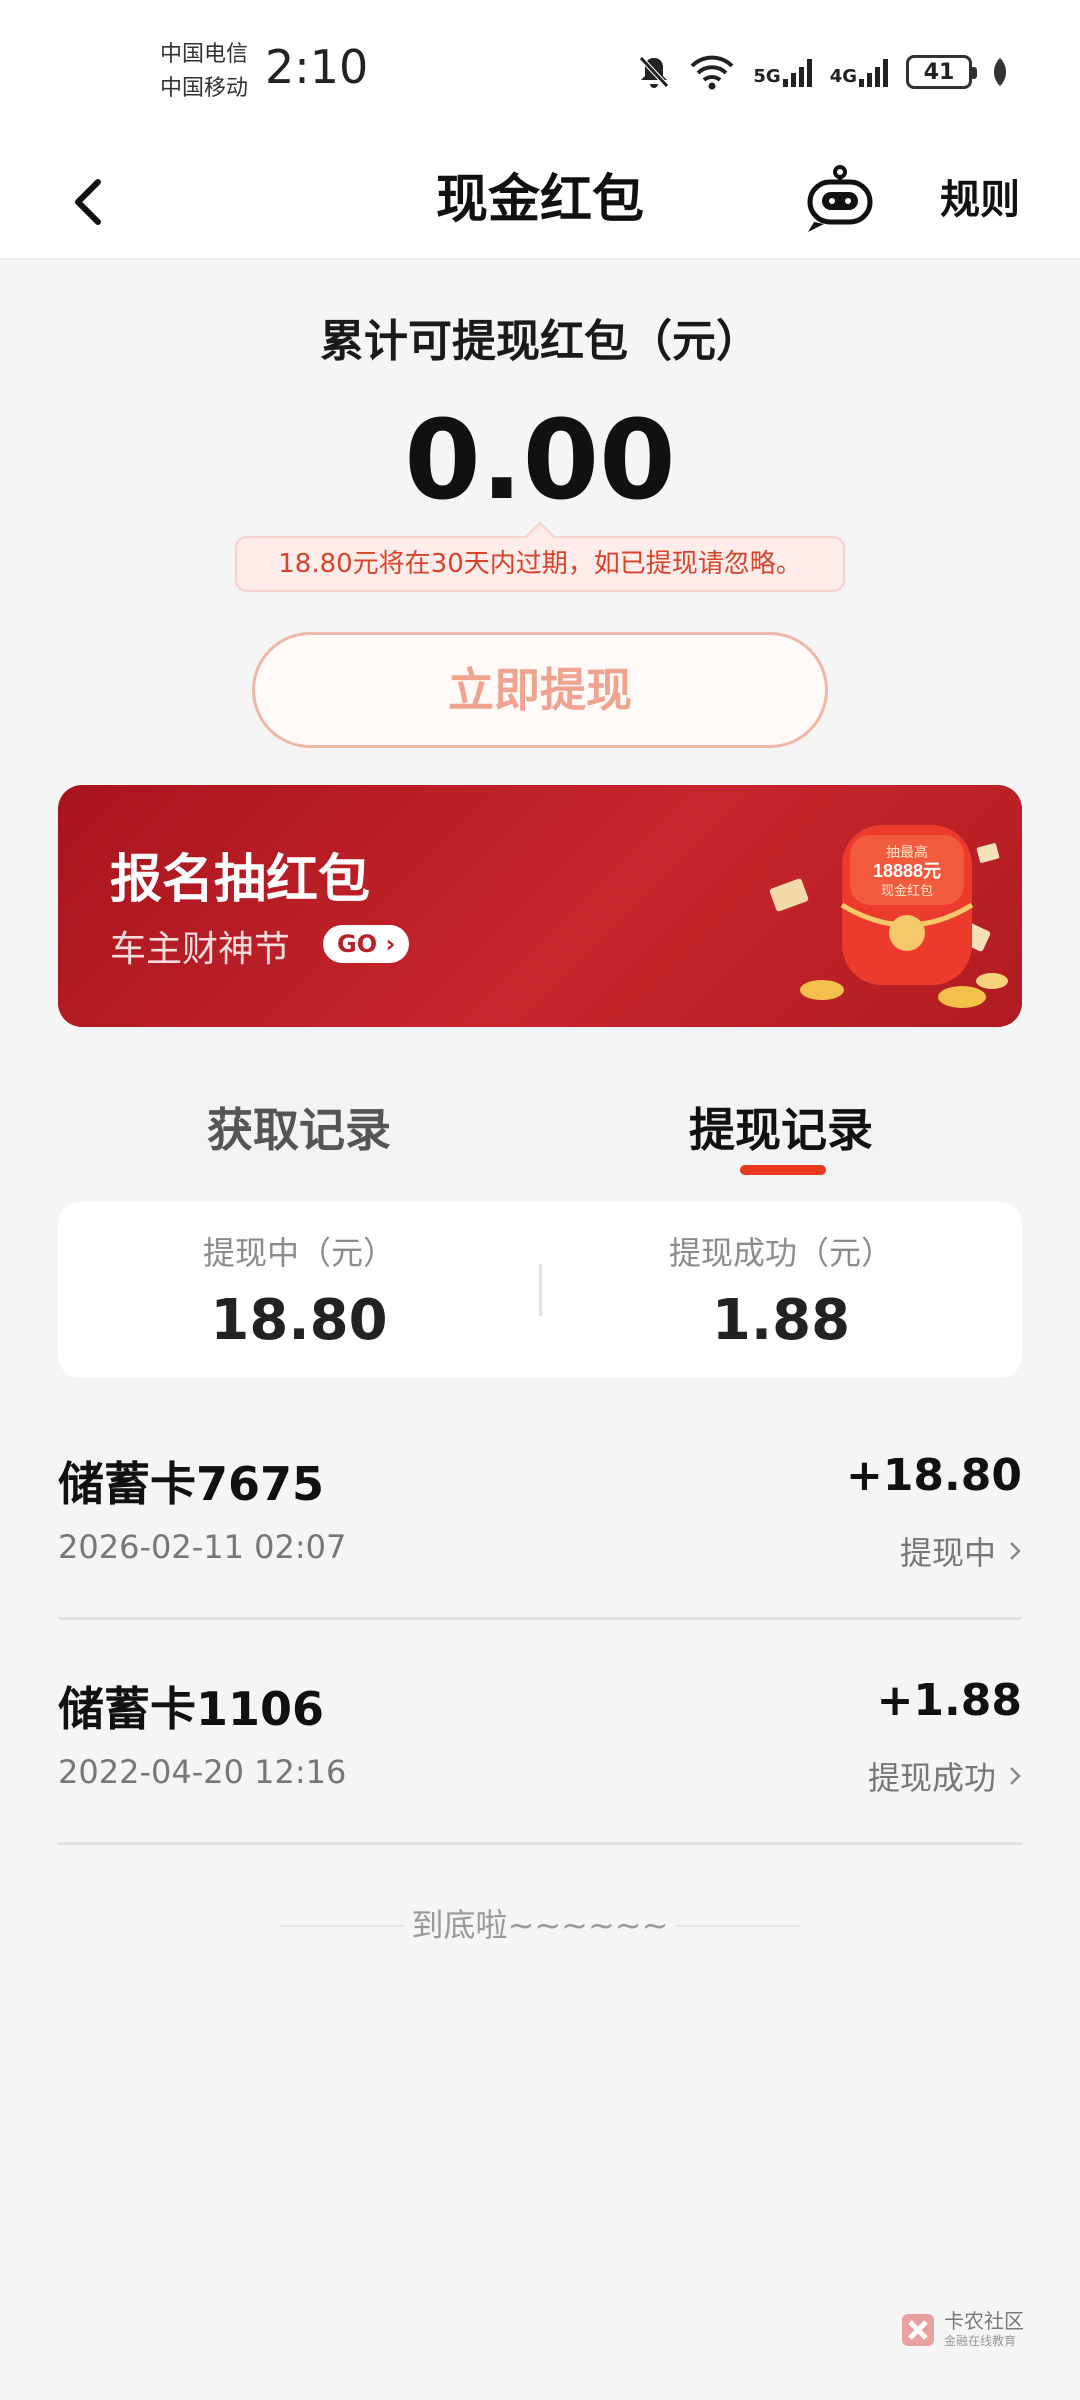  Describe the element at coordinates (781, 1320) in the screenshot. I see `success-value: 1.88` at that location.